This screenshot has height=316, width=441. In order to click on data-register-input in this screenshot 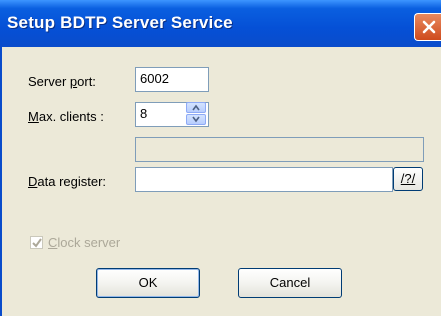, I will do `click(264, 179)`.